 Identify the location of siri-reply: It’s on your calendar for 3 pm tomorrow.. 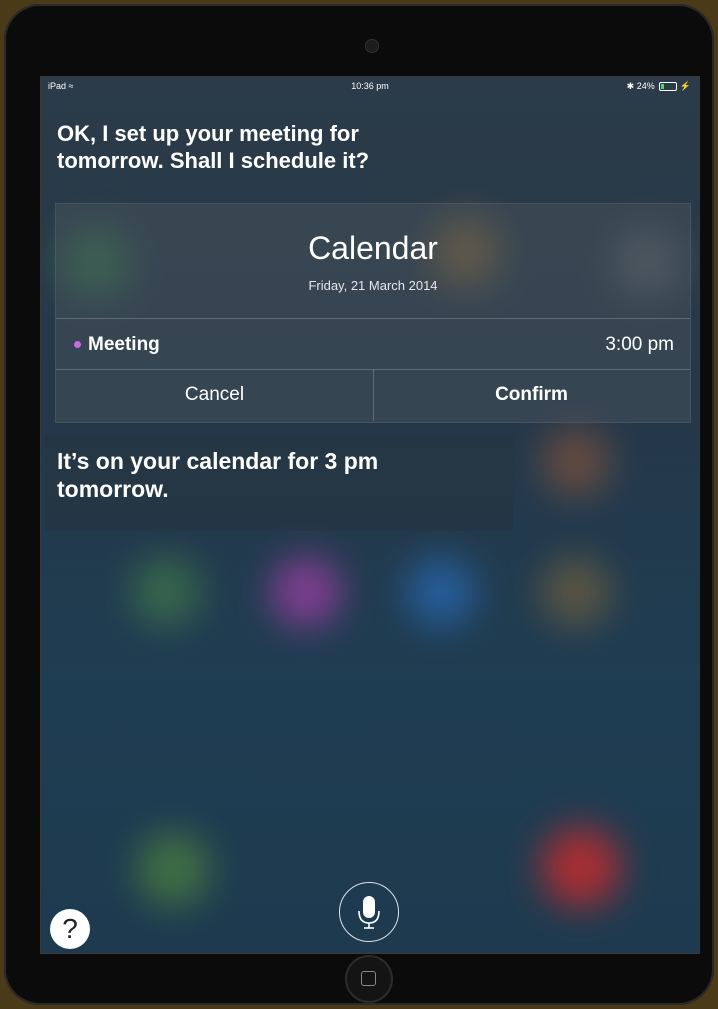
(217, 475).